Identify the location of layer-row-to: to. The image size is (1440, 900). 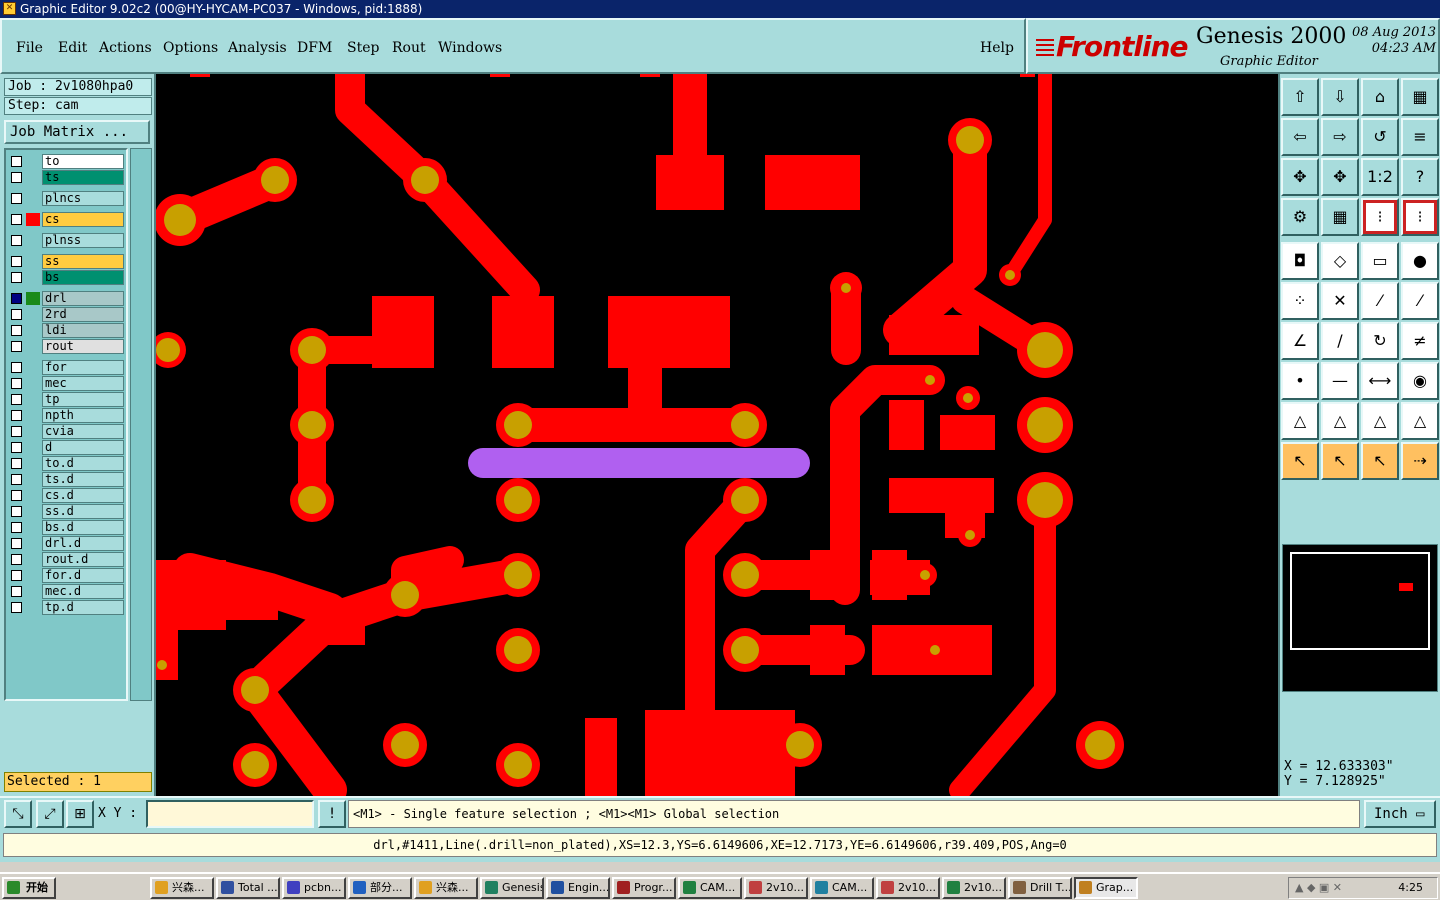
(67, 161).